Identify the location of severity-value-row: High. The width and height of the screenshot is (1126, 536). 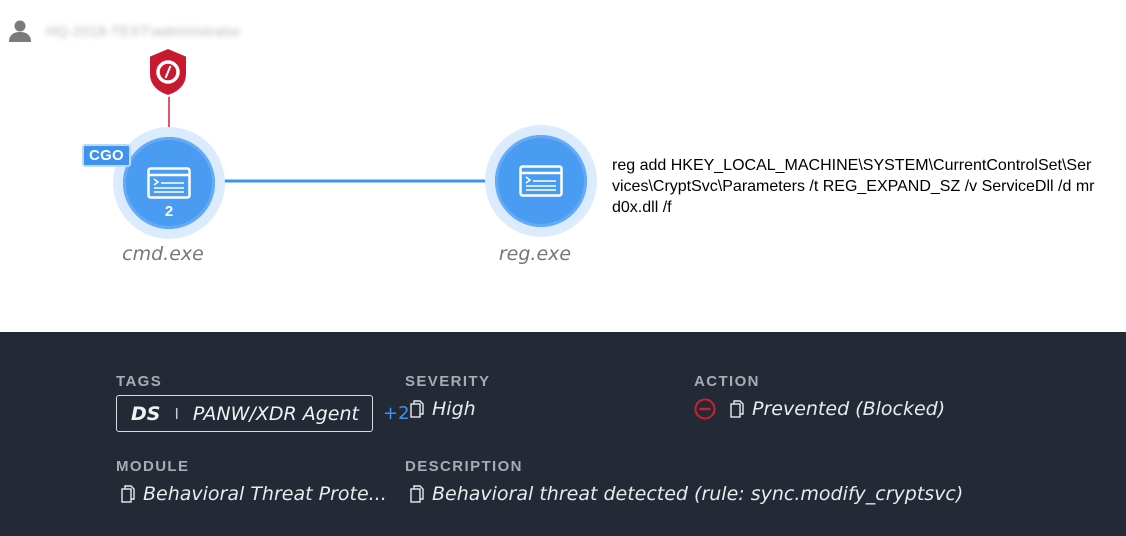
(443, 409).